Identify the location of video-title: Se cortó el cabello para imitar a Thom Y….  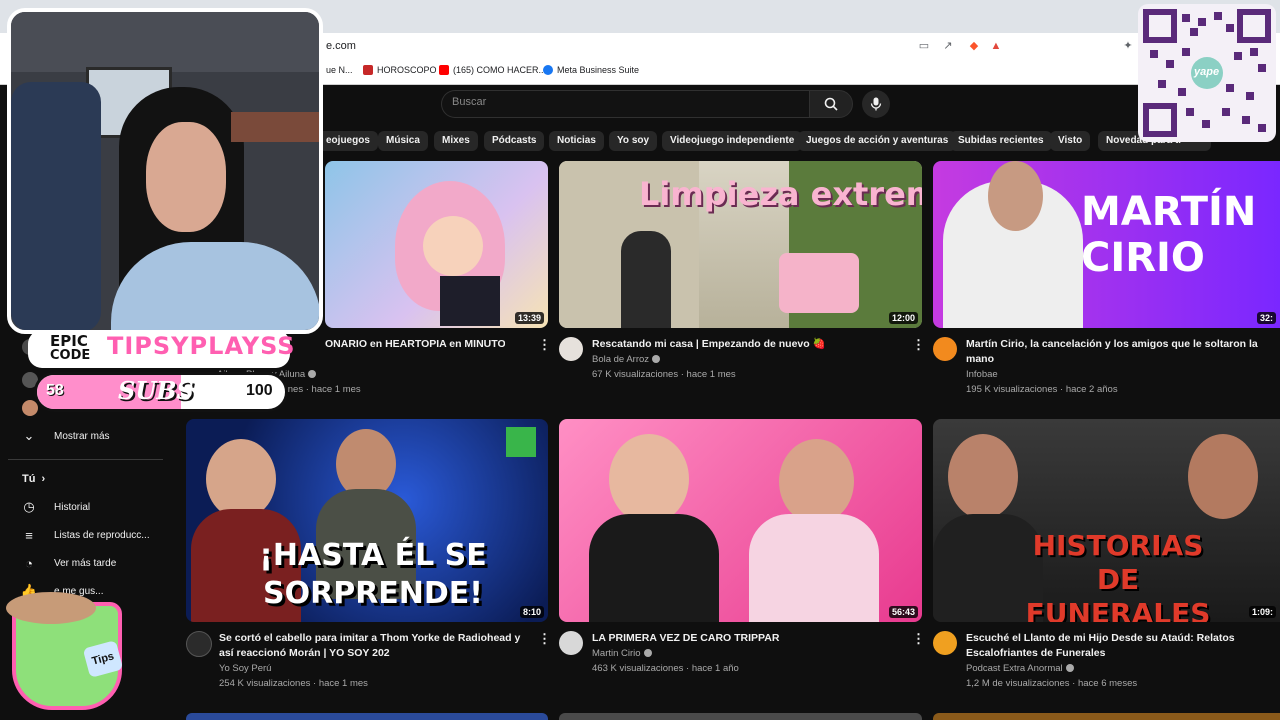
(376, 646).